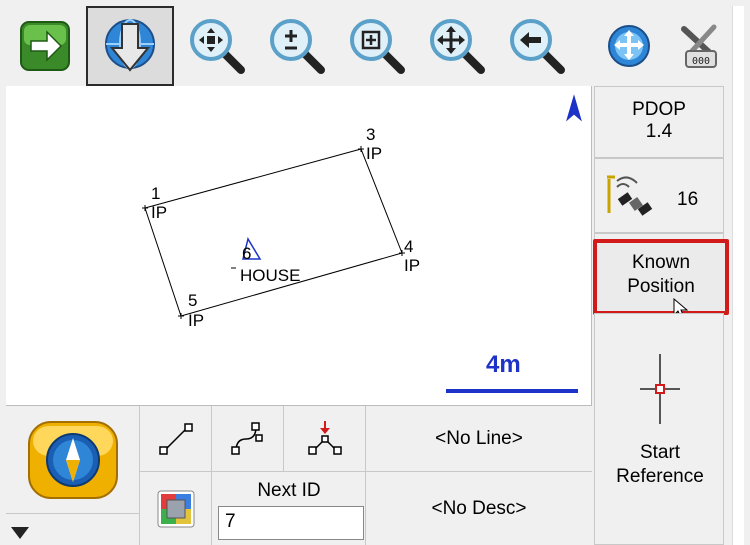 This screenshot has width=750, height=545. Describe the element at coordinates (193, 300) in the screenshot. I see `point-label-5: 5` at that location.